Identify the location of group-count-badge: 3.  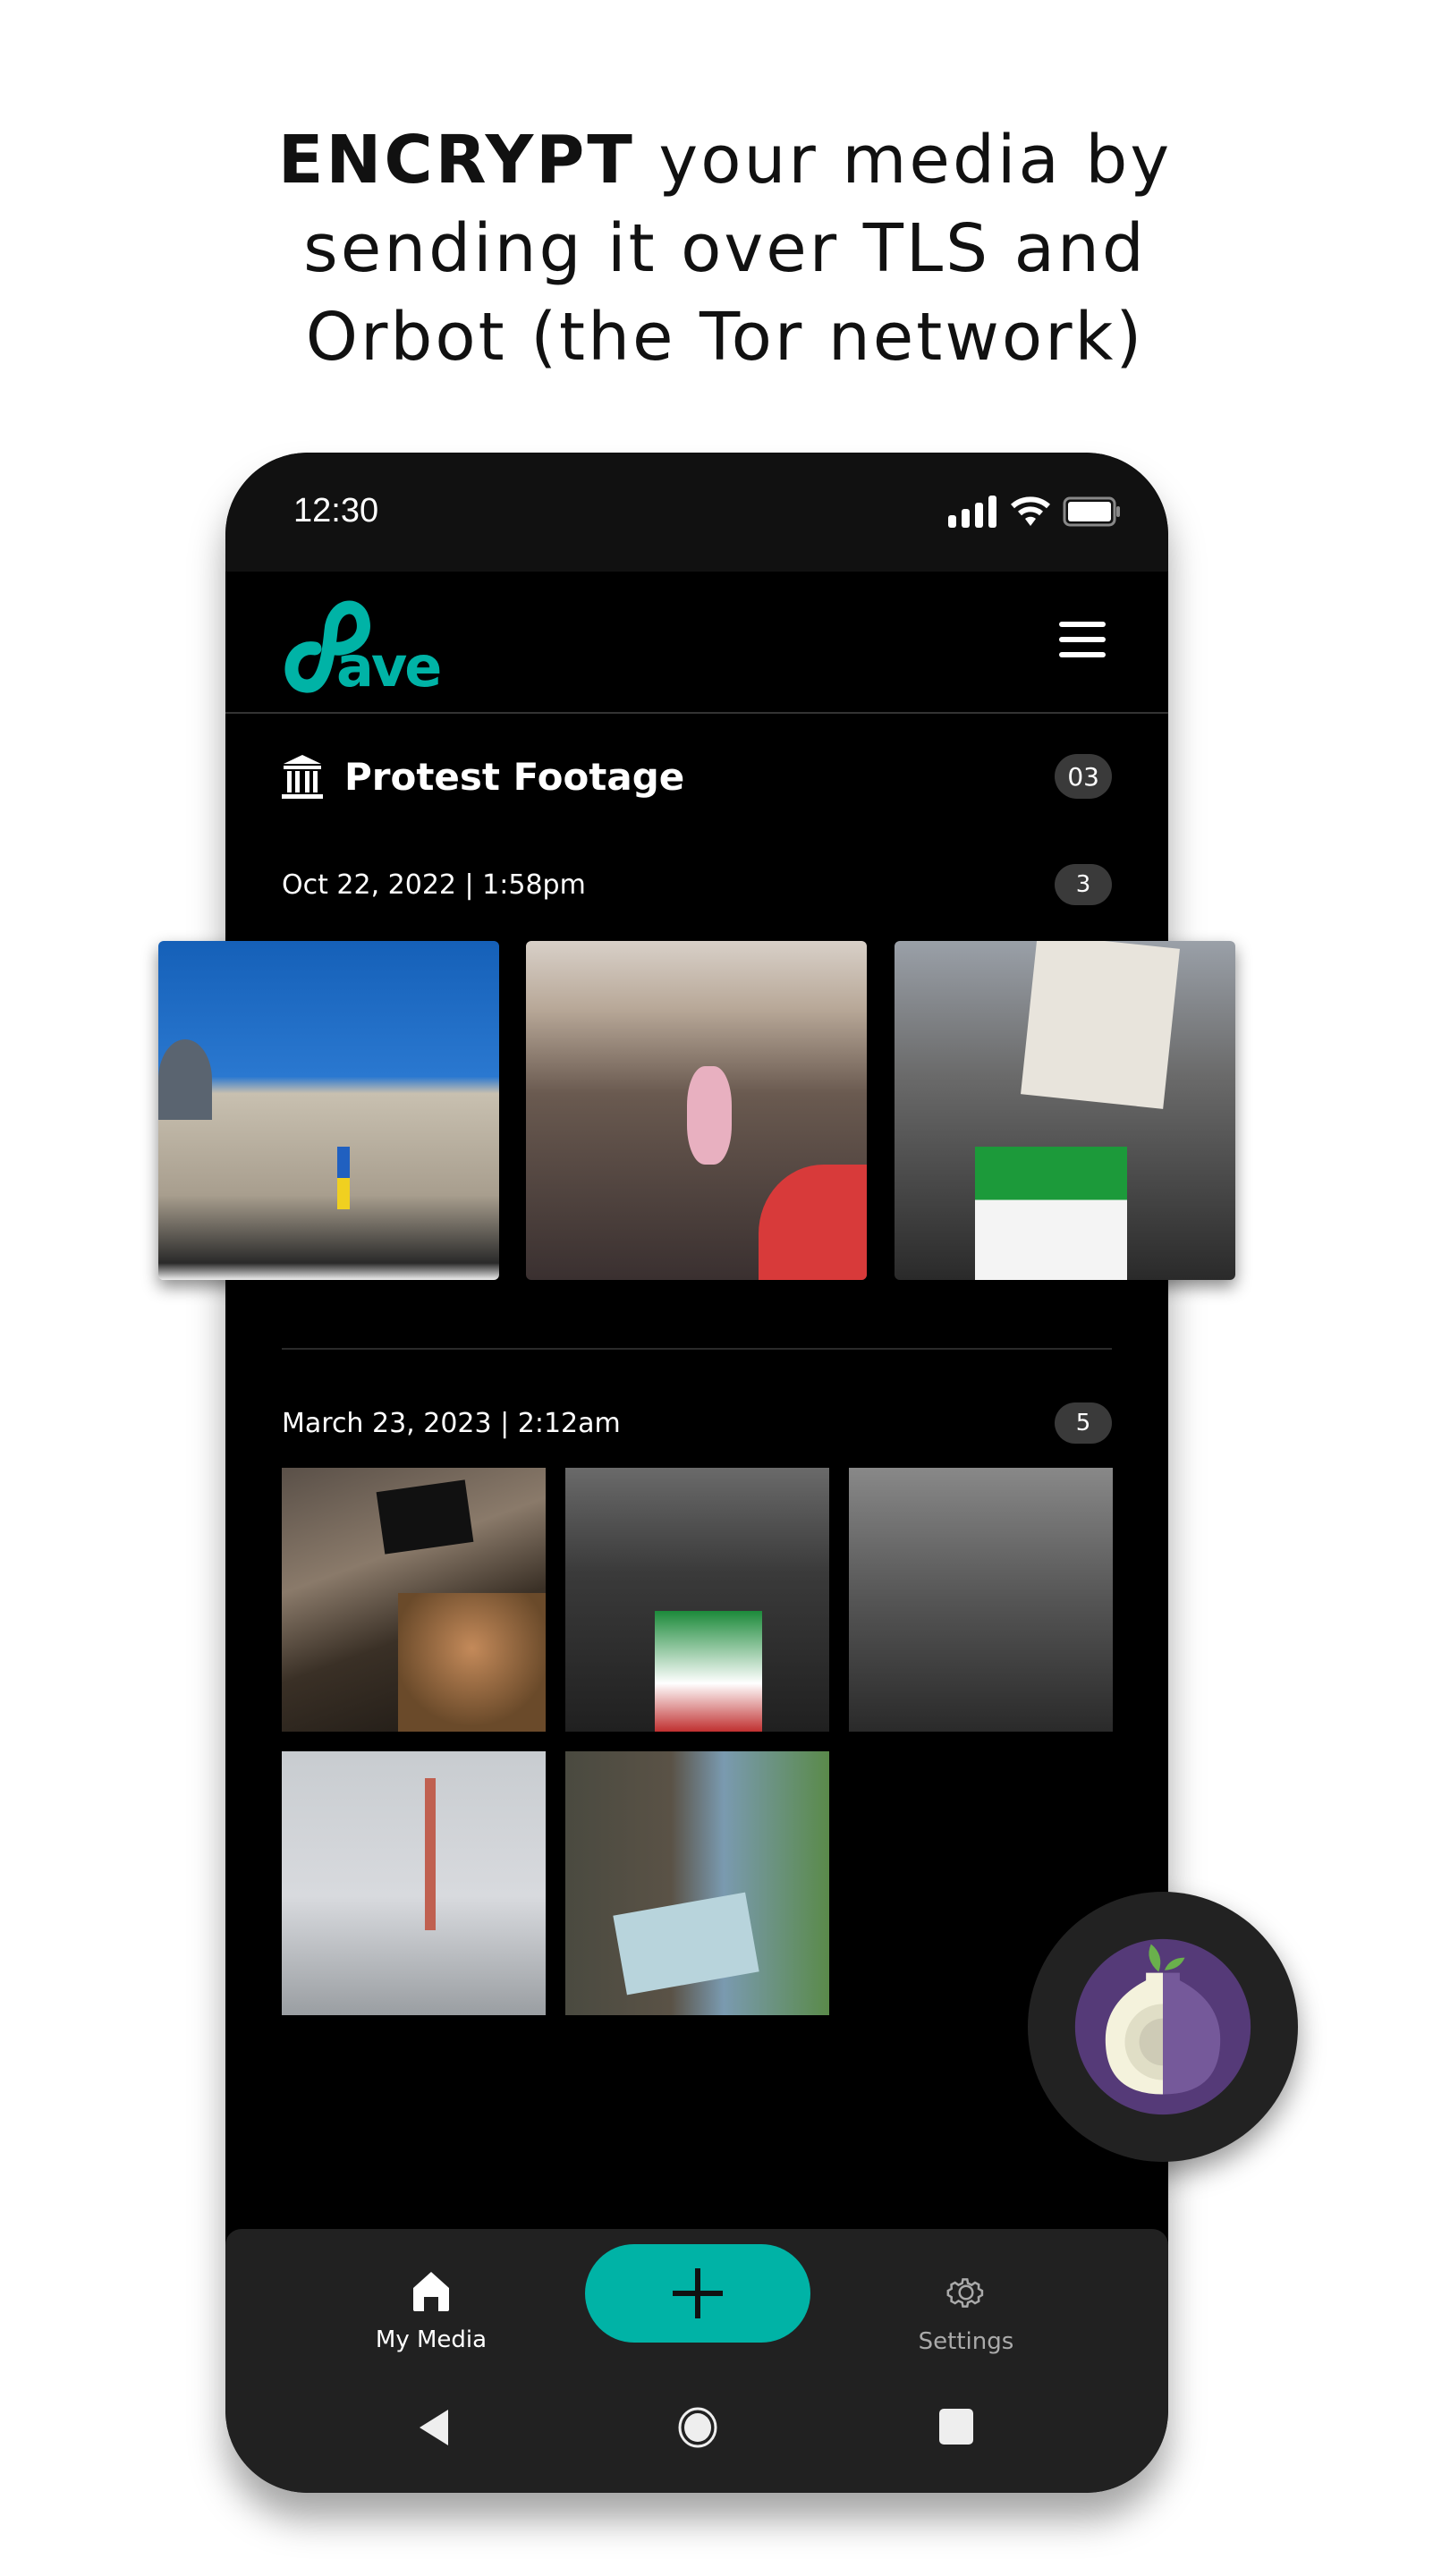
(1083, 884).